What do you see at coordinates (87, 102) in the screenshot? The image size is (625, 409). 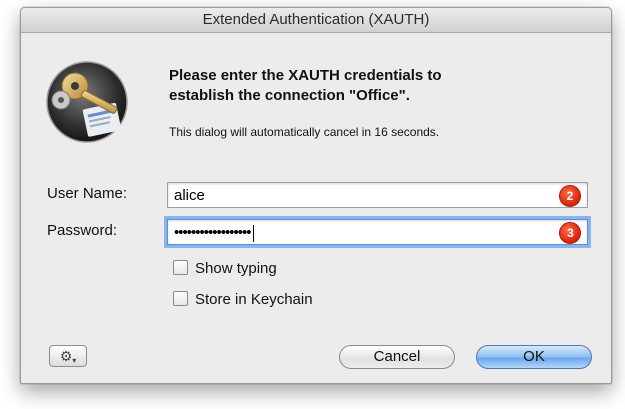 I see `keys-and-documents-app-icon` at bounding box center [87, 102].